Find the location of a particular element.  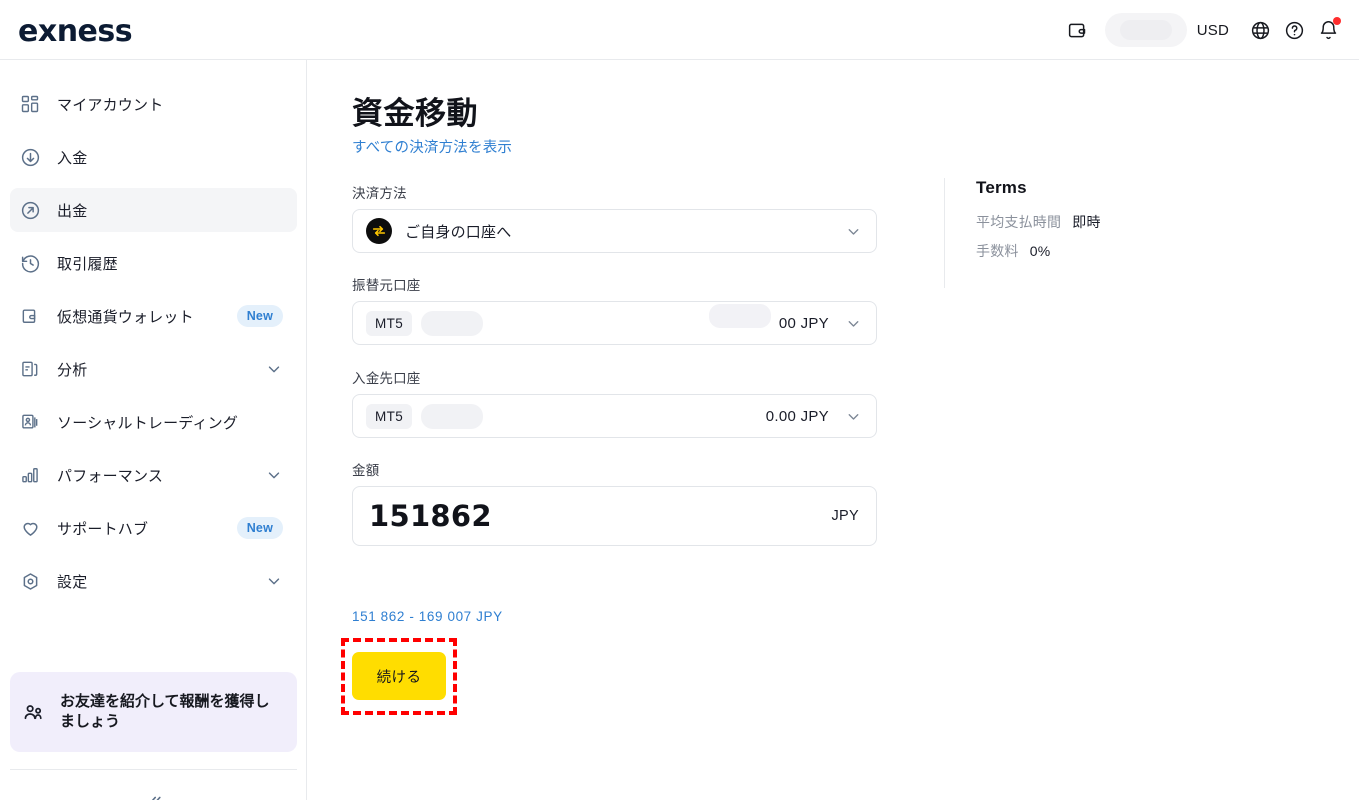

sidebar-item-label: 分析 is located at coordinates (72, 370).